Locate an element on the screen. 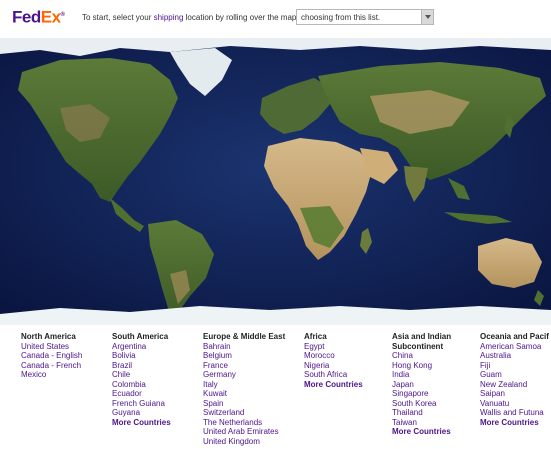 The width and height of the screenshot is (551, 449). region-title: Europe & Middle East is located at coordinates (244, 336).